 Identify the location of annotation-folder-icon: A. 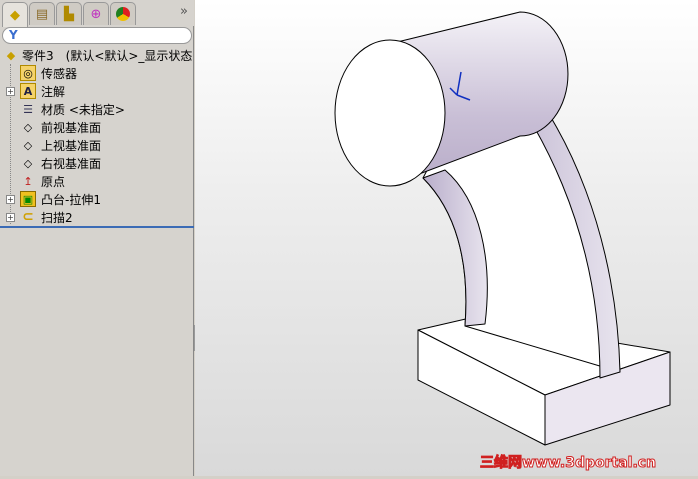
(28, 91).